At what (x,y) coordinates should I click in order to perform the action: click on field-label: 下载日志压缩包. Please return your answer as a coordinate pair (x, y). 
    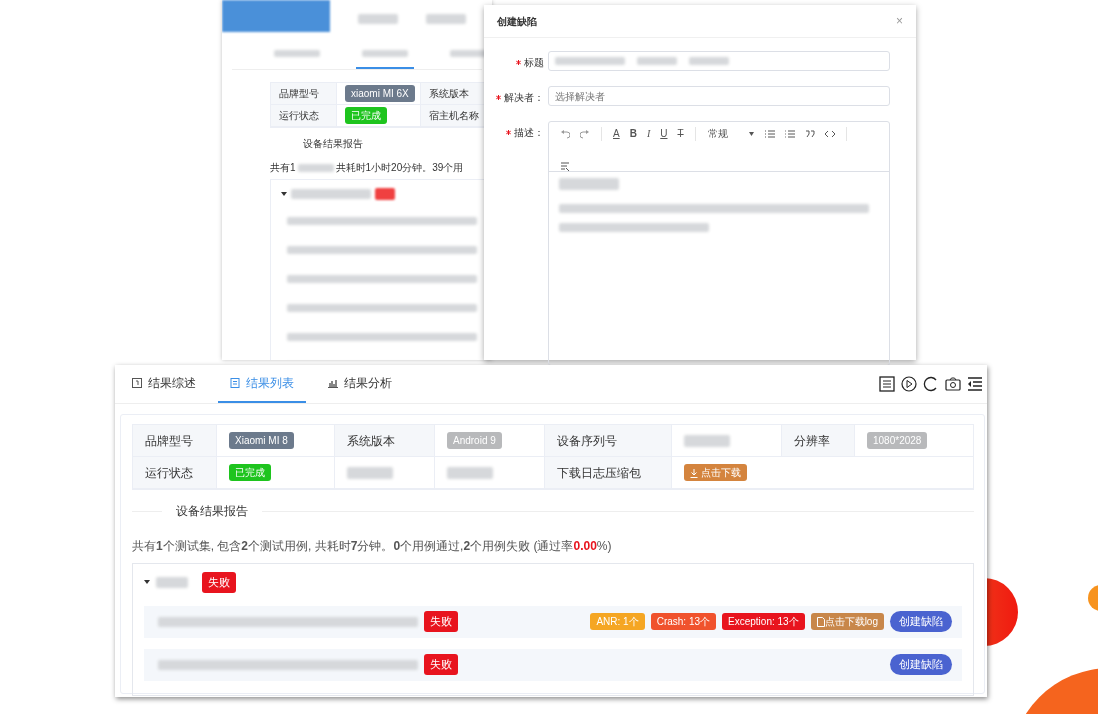
    Looking at the image, I should click on (599, 473).